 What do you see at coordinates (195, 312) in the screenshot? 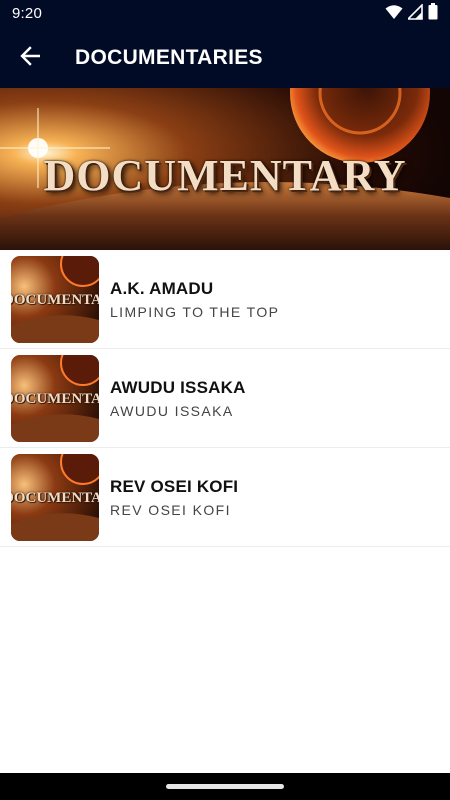
I see `item-subtitle: LIMPING TO THE TOP` at bounding box center [195, 312].